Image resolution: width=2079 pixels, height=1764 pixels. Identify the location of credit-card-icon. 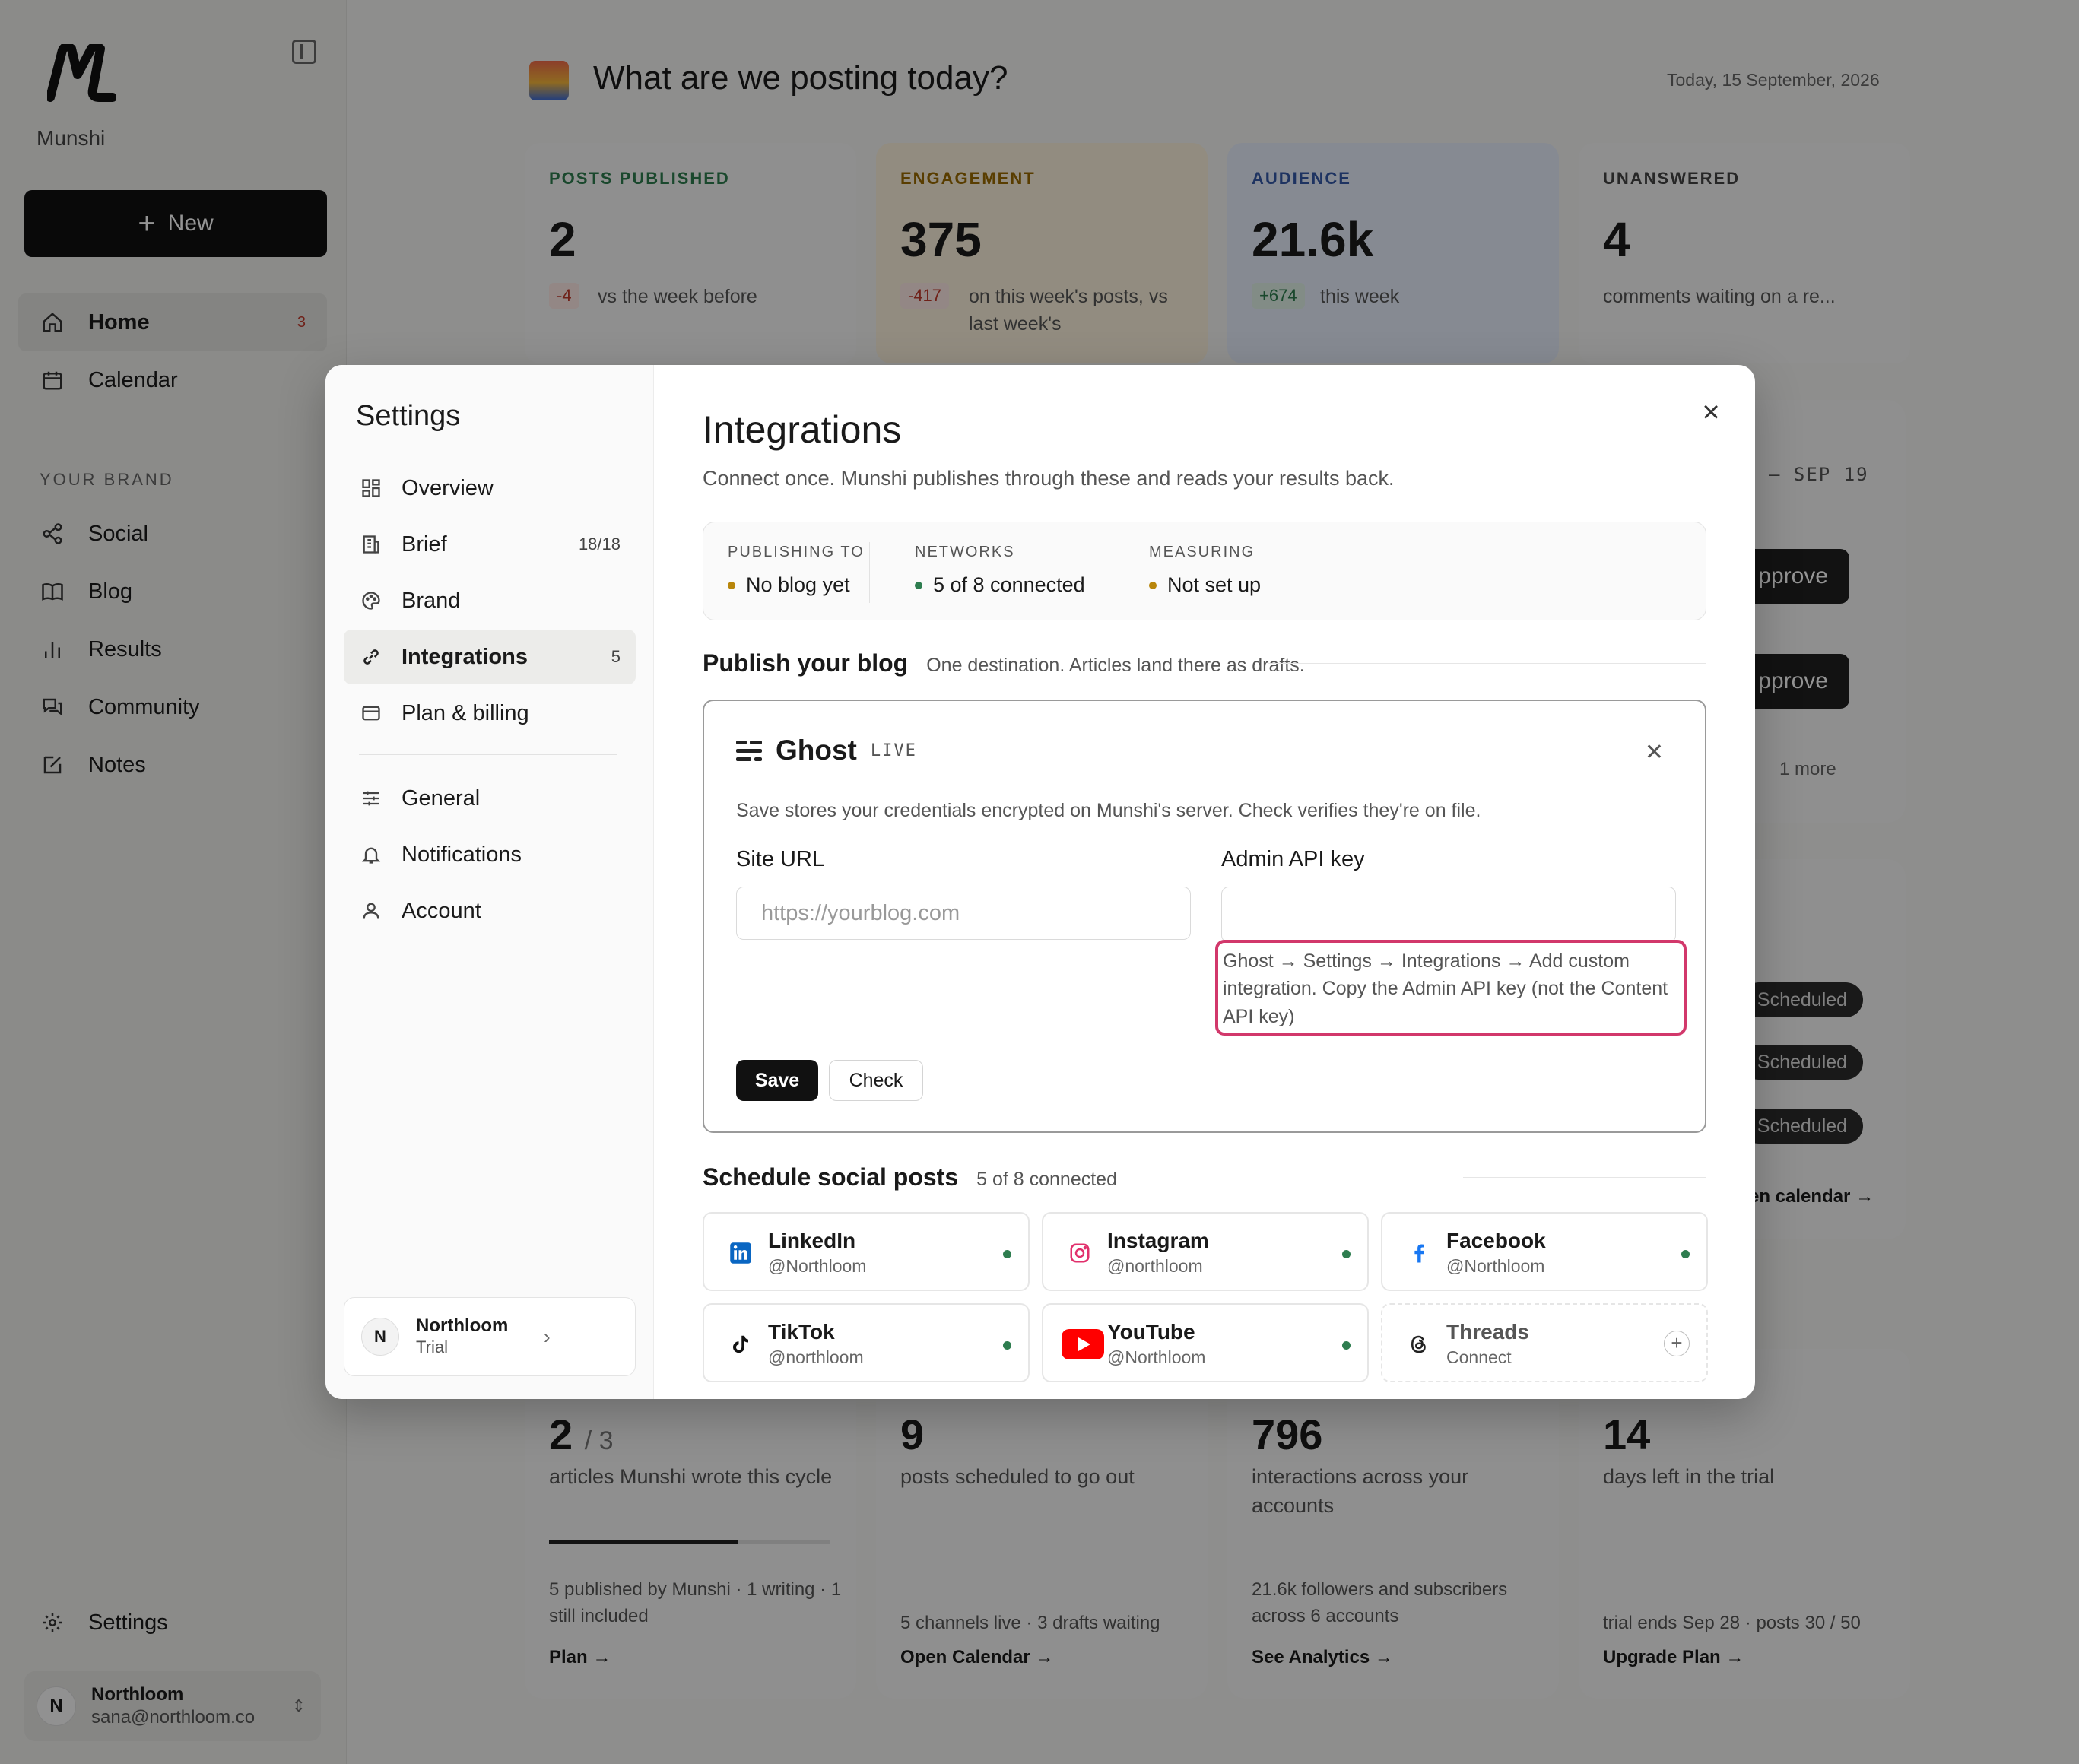
(371, 713).